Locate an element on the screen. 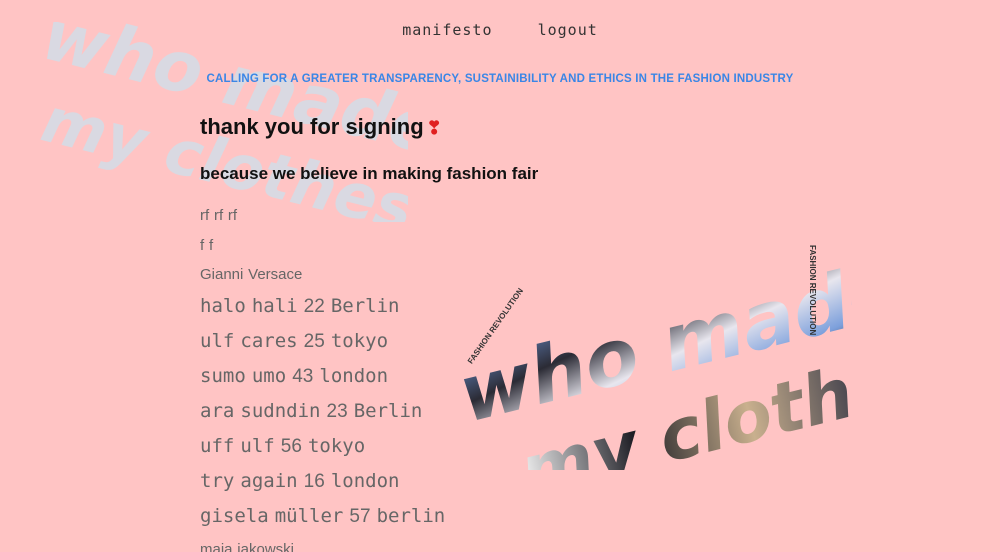 The width and height of the screenshot is (1000, 552). signer-entry: ara sudndin 23 Berlin is located at coordinates (322, 411).